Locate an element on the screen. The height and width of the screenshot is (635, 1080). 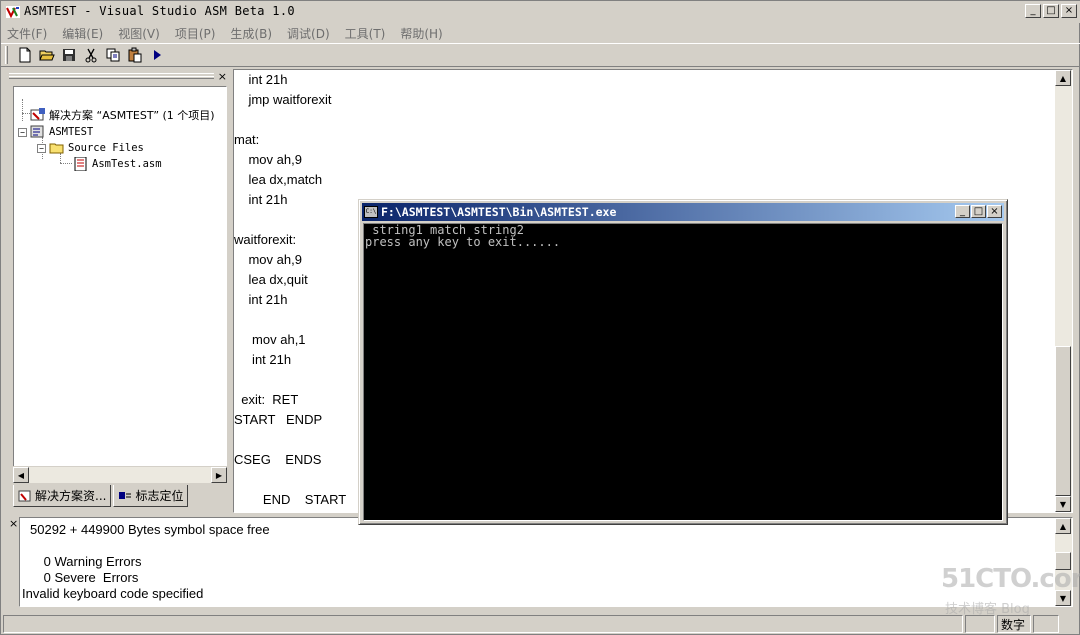
minimize-button: _ is located at coordinates (1033, 11).